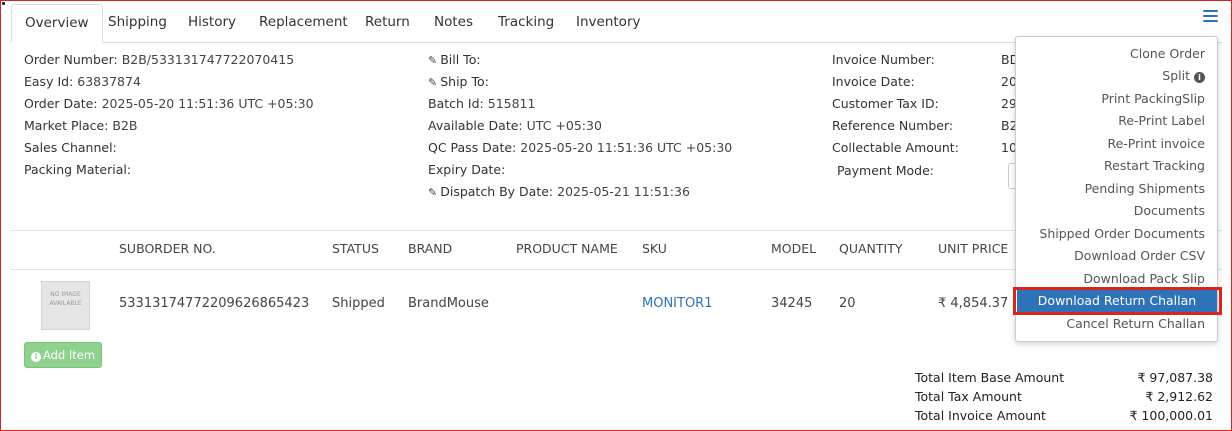  I want to click on cell-quantity: 20, so click(847, 303).